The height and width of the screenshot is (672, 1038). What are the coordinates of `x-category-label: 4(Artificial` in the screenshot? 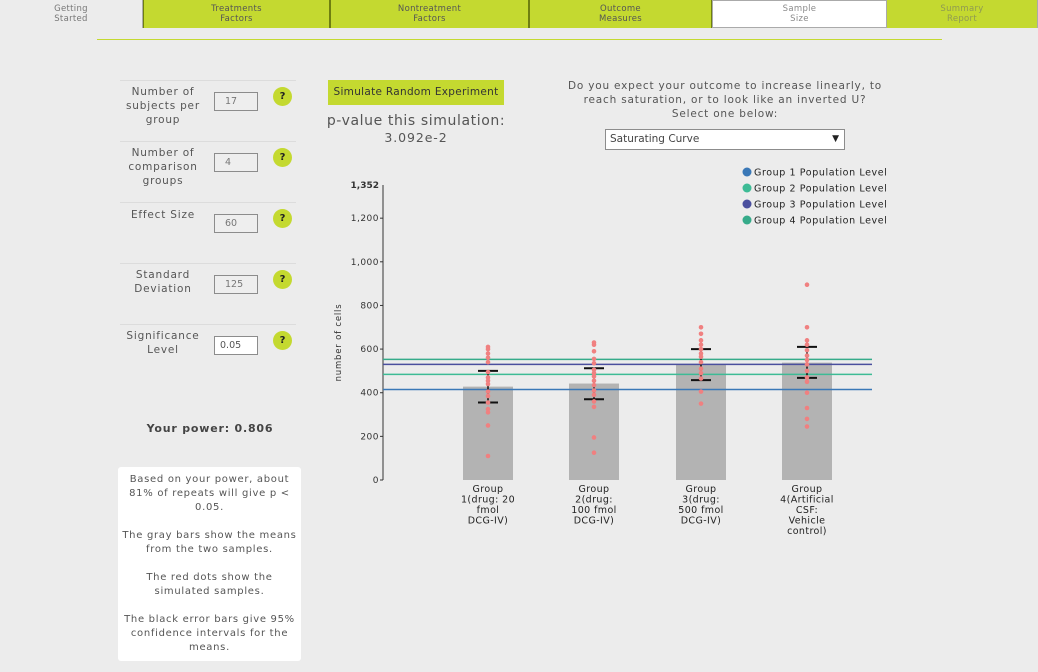 It's located at (807, 500).